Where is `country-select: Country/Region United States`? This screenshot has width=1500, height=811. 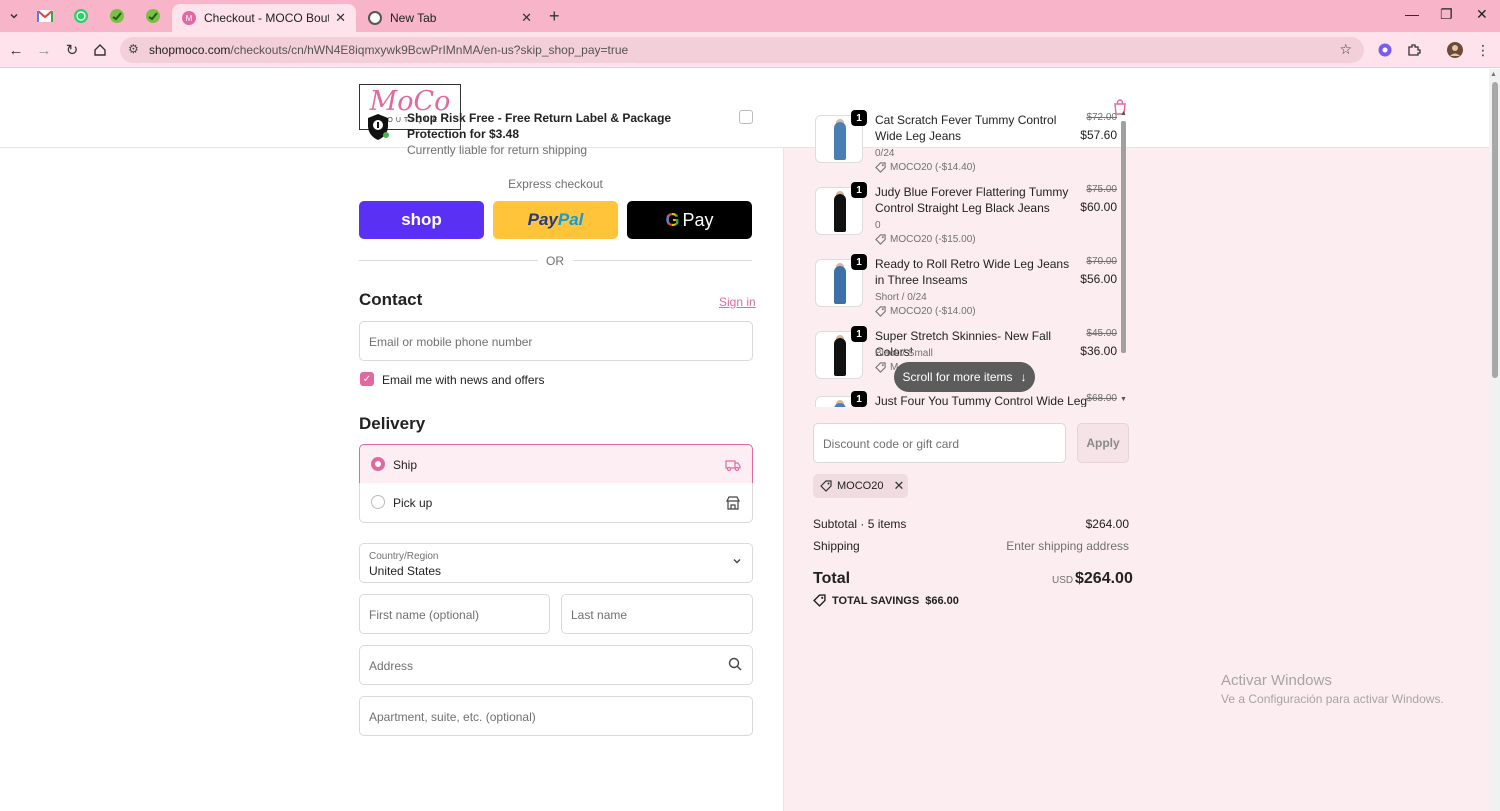 country-select: Country/Region United States is located at coordinates (556, 563).